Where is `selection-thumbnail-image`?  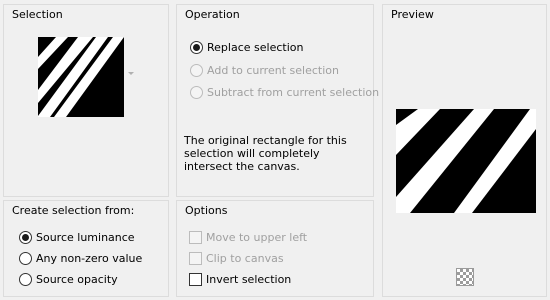
selection-thumbnail-image is located at coordinates (81, 77).